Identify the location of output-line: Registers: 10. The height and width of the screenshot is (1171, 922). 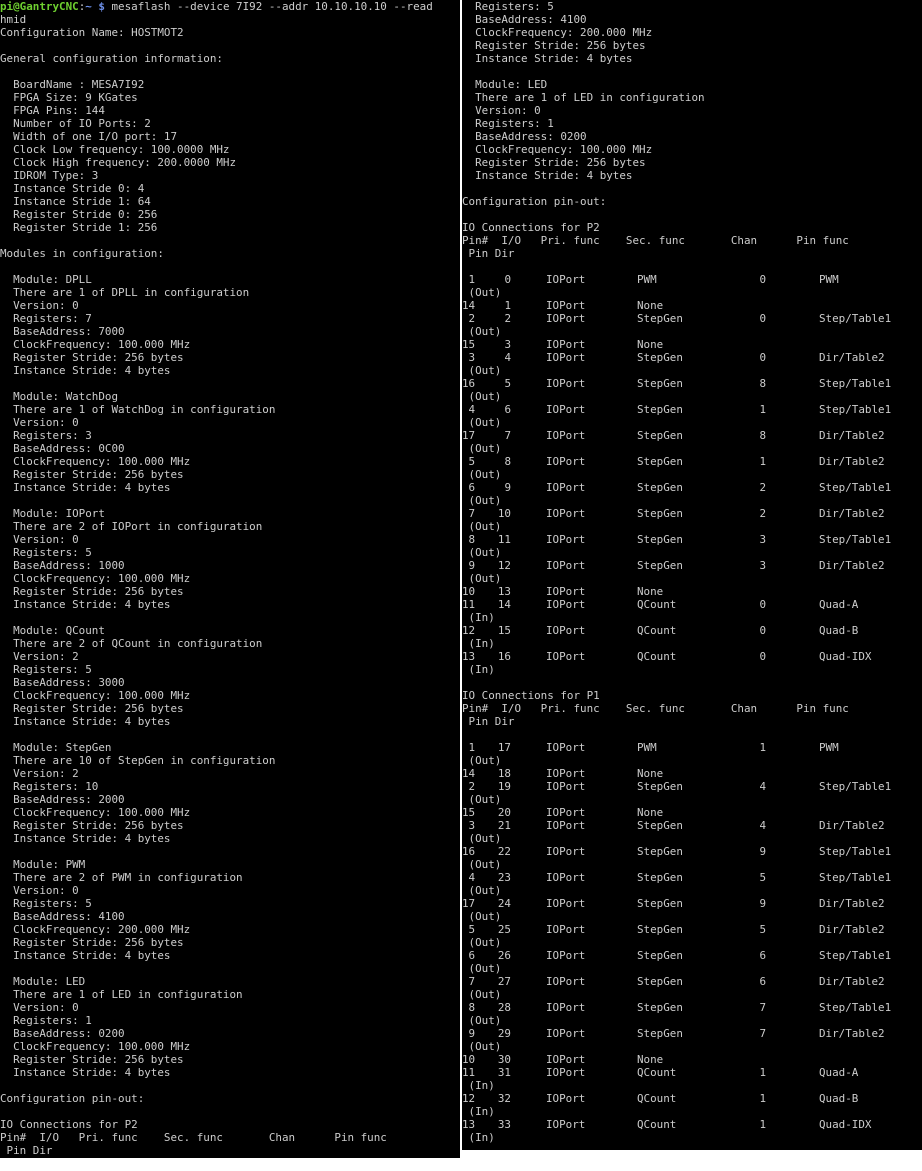
(49, 786).